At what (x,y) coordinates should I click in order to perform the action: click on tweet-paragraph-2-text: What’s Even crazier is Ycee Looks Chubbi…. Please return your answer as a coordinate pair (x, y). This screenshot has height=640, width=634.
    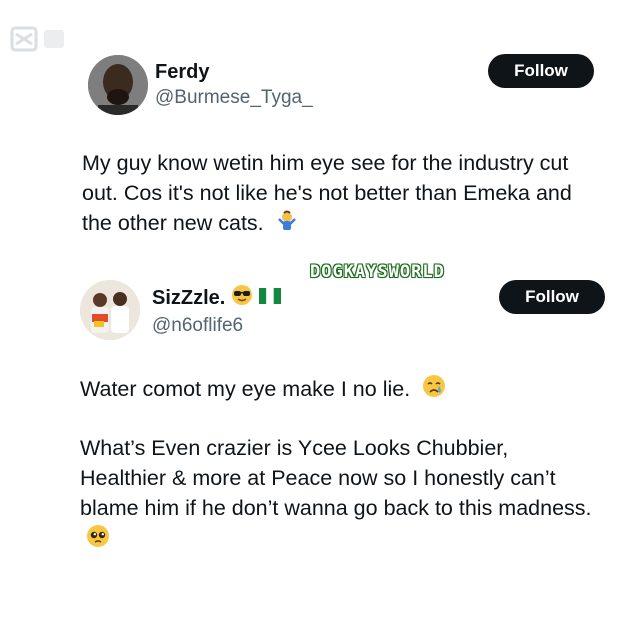
    Looking at the image, I should click on (336, 478).